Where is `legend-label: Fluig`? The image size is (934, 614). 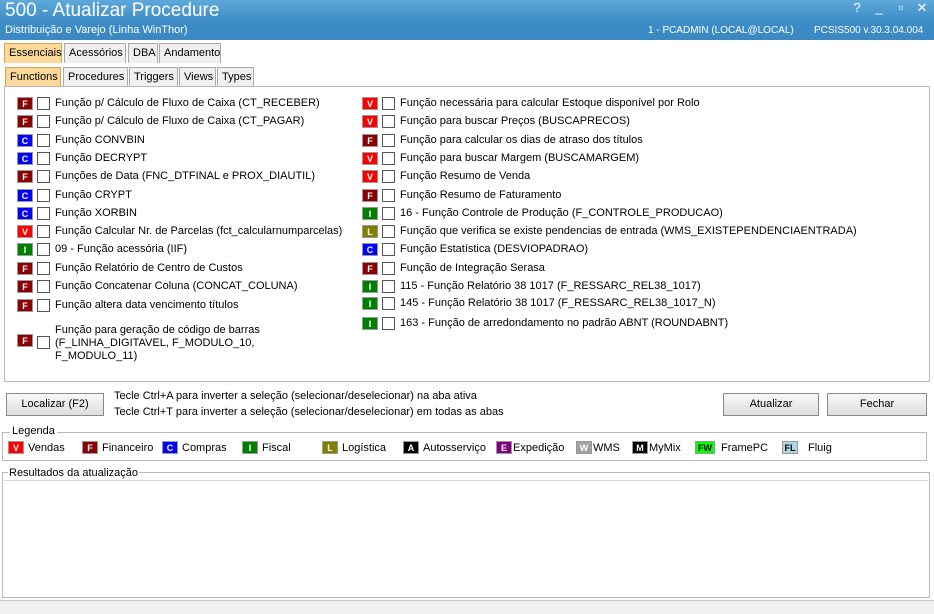 legend-label: Fluig is located at coordinates (820, 448).